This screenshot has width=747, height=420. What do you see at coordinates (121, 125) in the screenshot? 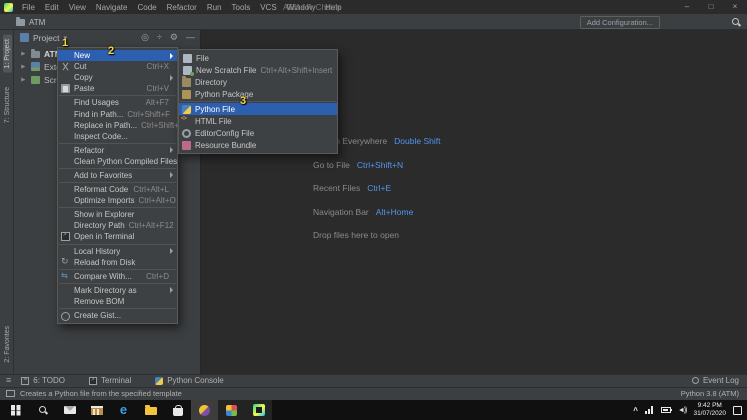
I see `context-menu-item: Replace in Path... Ctrl+Shift+R` at bounding box center [121, 125].